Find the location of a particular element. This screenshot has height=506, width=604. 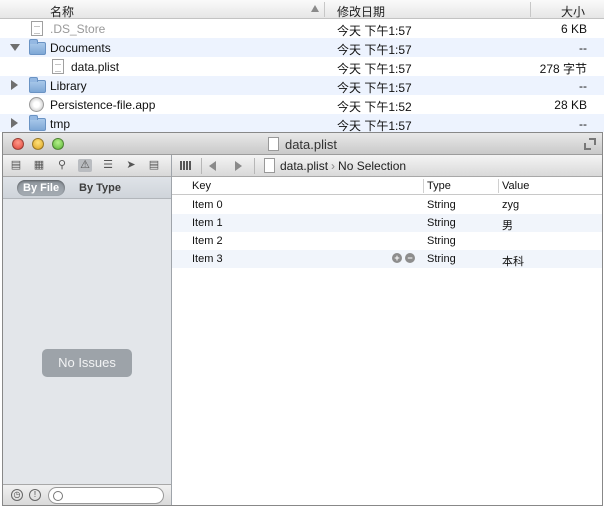

issue-scope-bar: By File By Type is located at coordinates (87, 188).